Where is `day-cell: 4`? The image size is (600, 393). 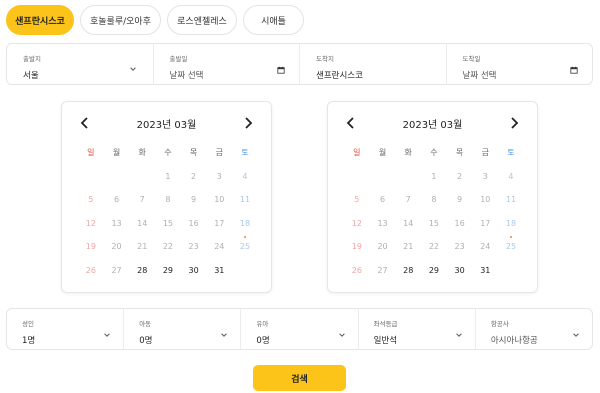 day-cell: 4 is located at coordinates (245, 176).